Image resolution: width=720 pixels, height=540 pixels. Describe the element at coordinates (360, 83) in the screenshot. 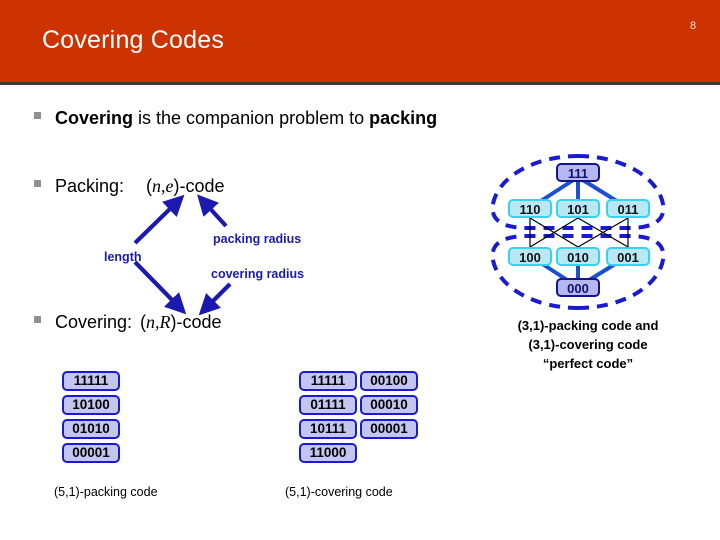

I see `header-divider` at that location.